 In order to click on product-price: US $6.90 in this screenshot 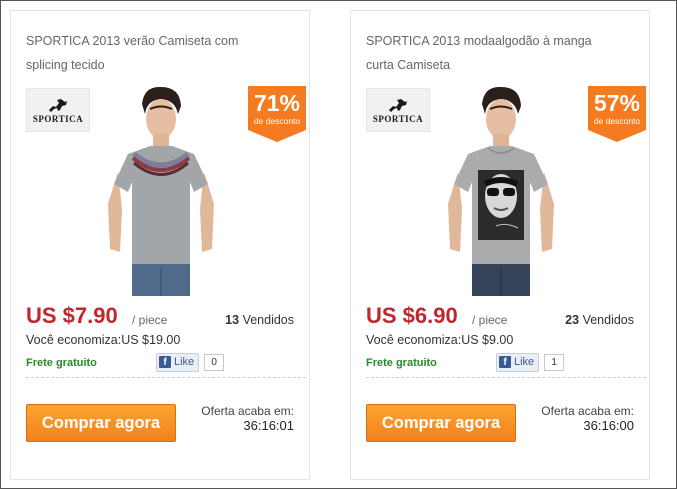, I will do `click(412, 315)`.